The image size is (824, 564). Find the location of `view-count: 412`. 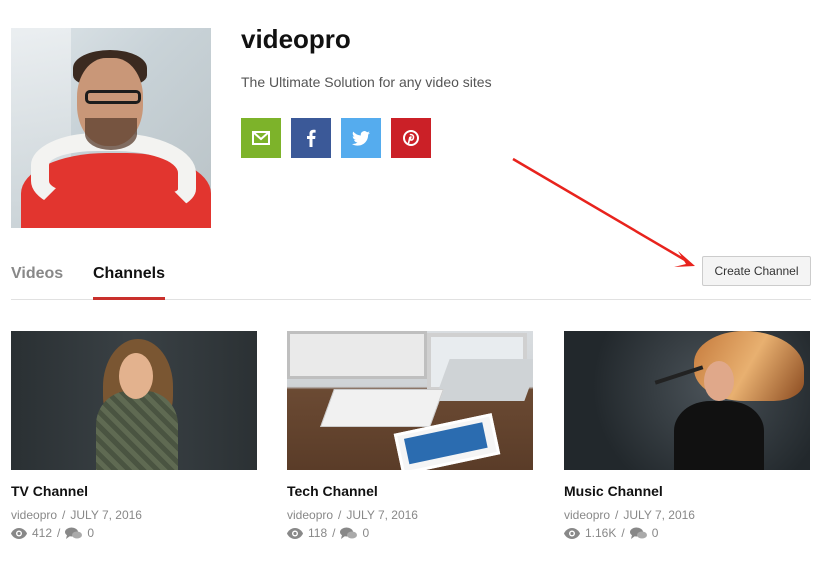

view-count: 412 is located at coordinates (42, 533).